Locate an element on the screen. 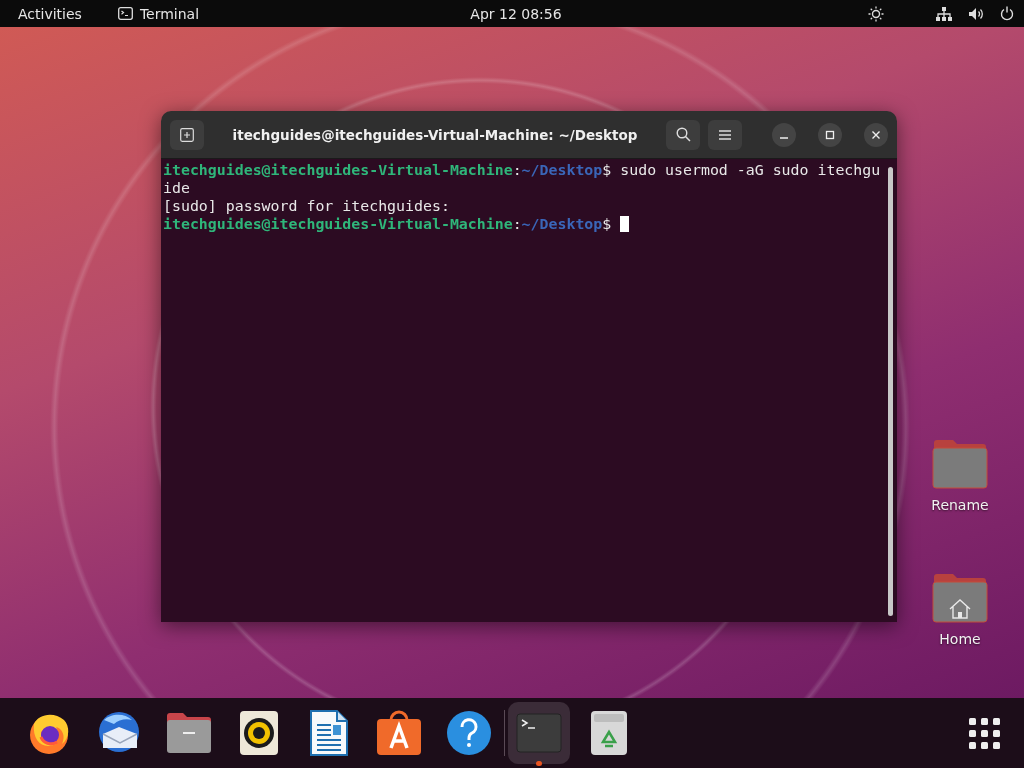 The height and width of the screenshot is (768, 1024). new-tab-button is located at coordinates (187, 134).